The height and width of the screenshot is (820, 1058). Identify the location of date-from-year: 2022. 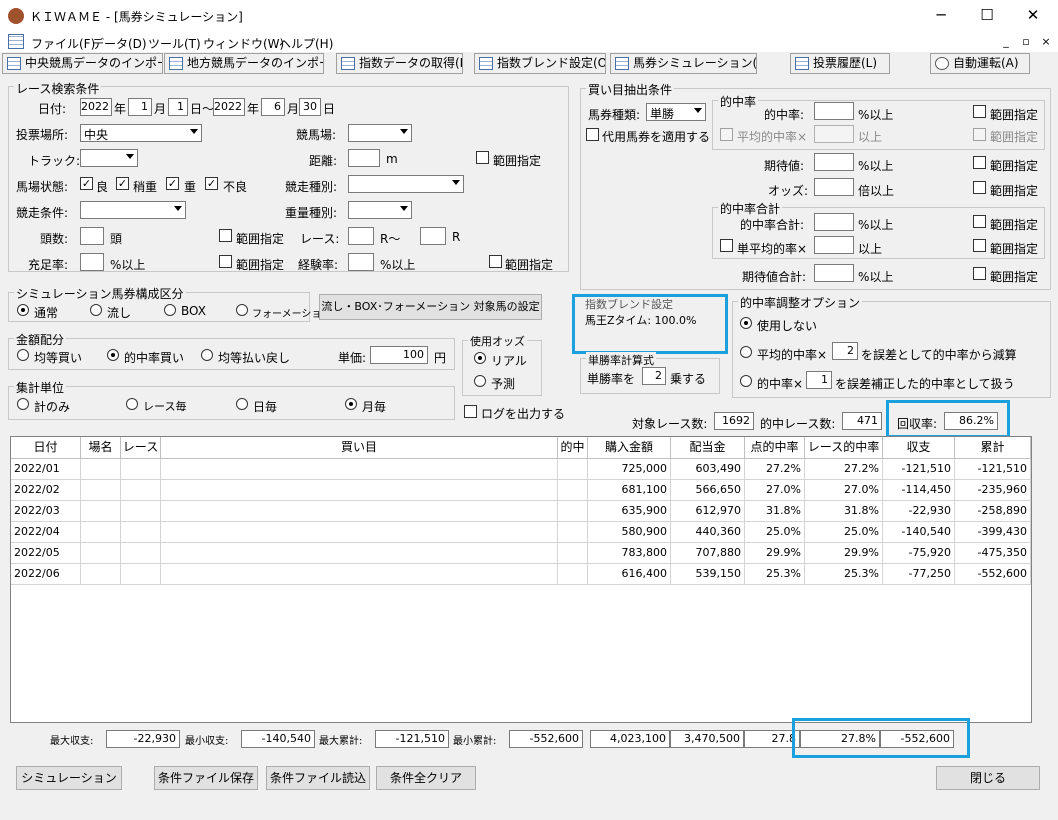
(96, 107).